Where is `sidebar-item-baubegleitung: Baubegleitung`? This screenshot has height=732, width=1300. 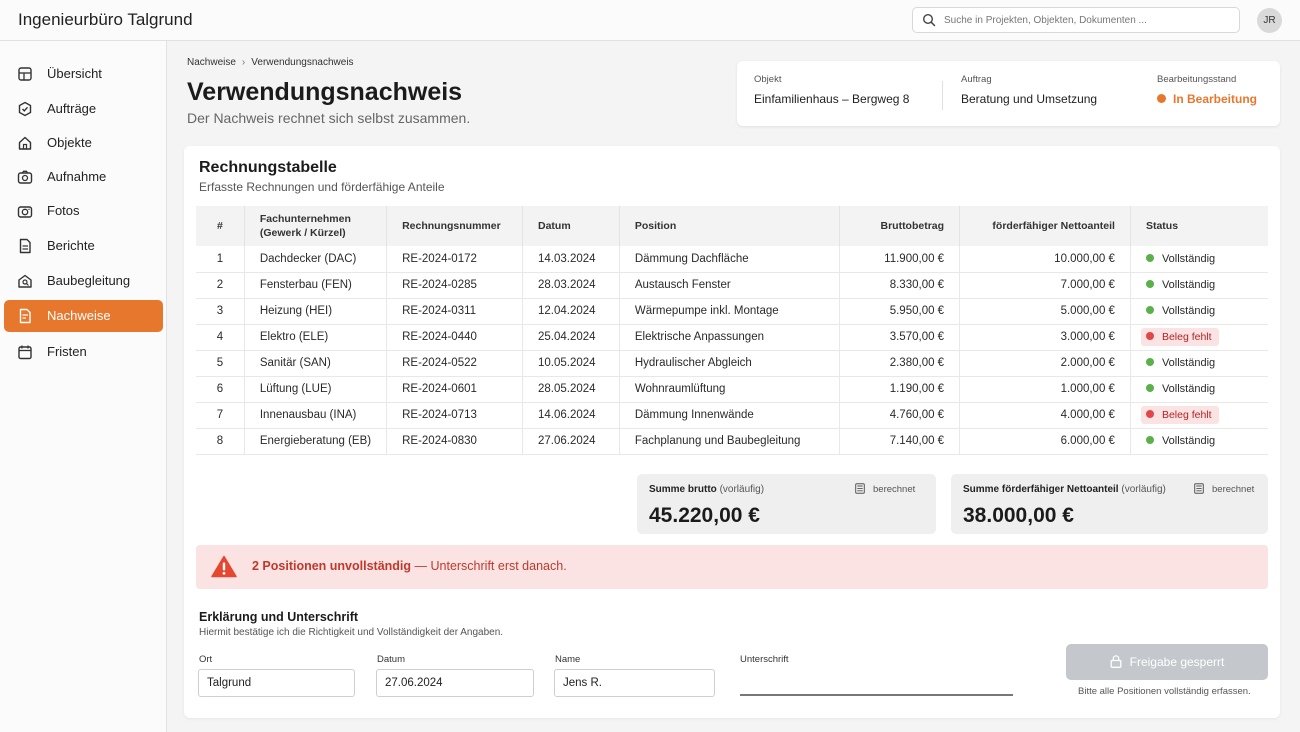 sidebar-item-baubegleitung: Baubegleitung is located at coordinates (83, 281).